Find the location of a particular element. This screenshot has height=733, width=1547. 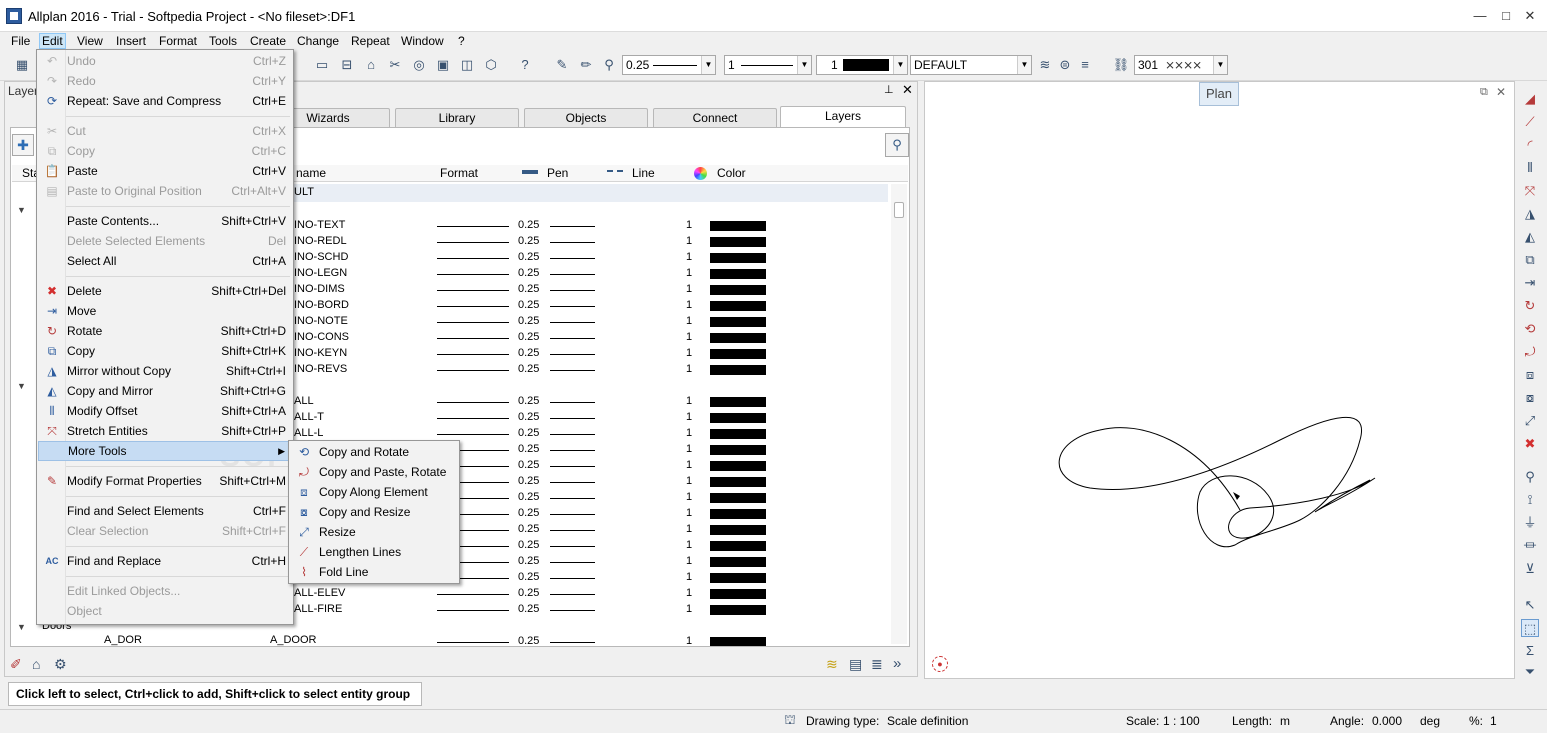

delete-tool-icon: ✖ is located at coordinates (1530, 444).